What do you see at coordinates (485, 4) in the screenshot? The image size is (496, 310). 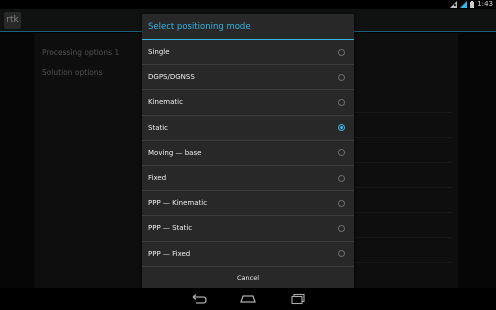 I see `status-time: 1:43` at bounding box center [485, 4].